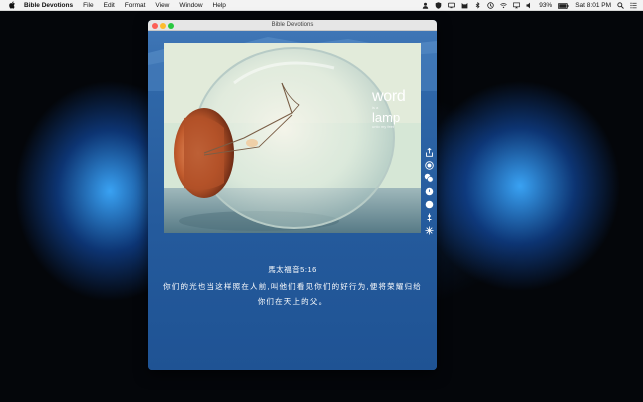 This screenshot has height=402, width=643. What do you see at coordinates (563, 5) in the screenshot?
I see `battery-icon` at bounding box center [563, 5].